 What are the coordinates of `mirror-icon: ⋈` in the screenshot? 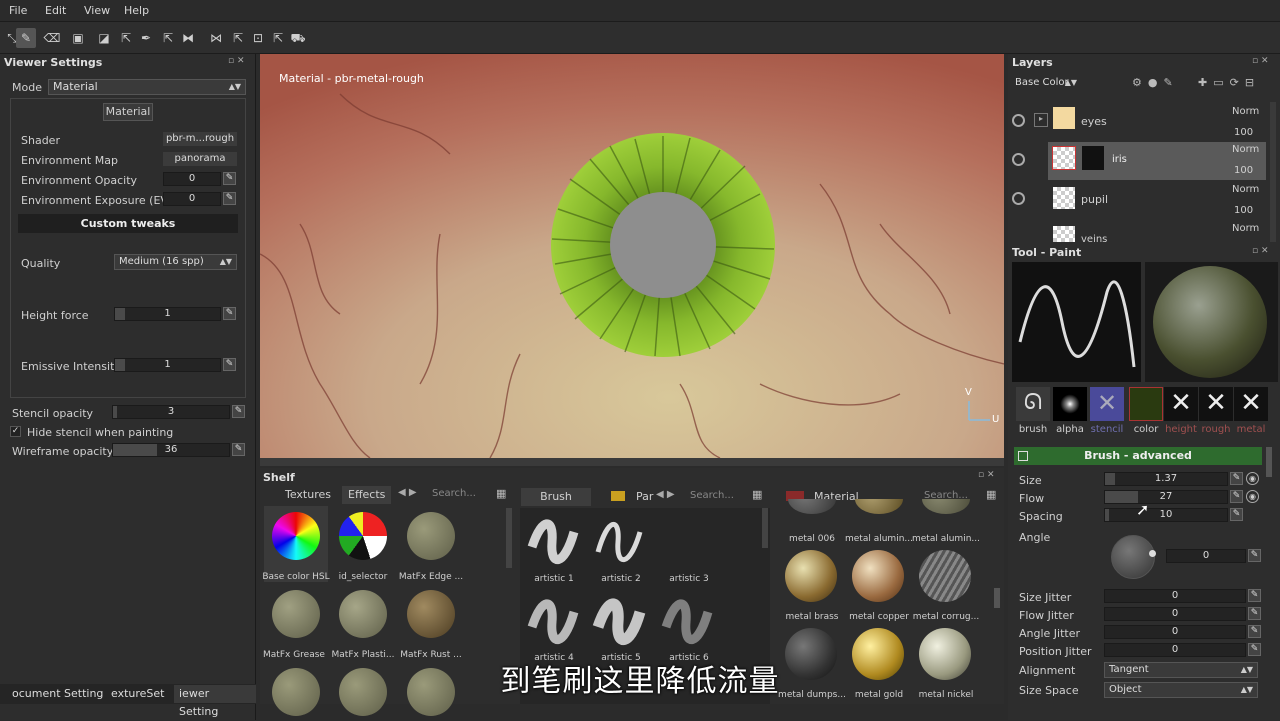 It's located at (216, 38).